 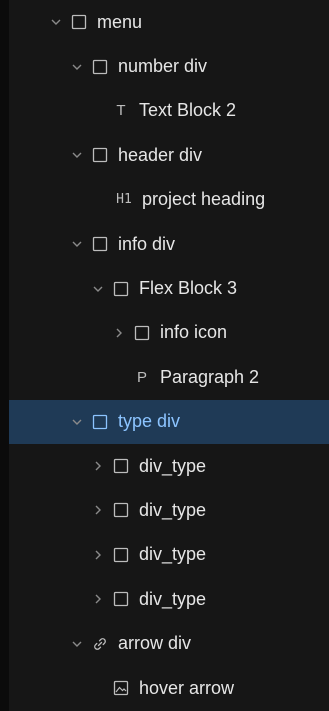 I want to click on heading-glyph: H1, so click(x=124, y=200).